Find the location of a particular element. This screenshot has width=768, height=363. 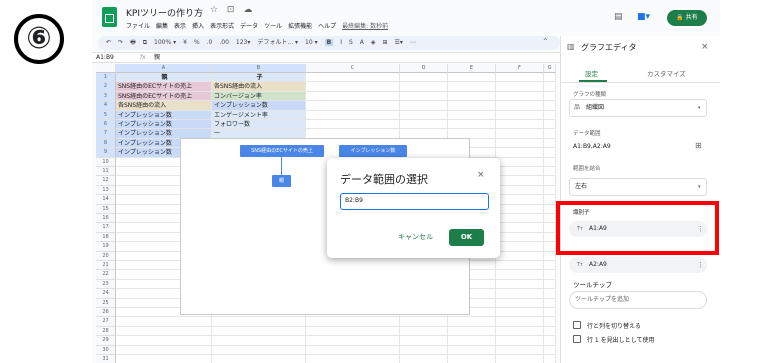

header-row-checkbox is located at coordinates (577, 339).